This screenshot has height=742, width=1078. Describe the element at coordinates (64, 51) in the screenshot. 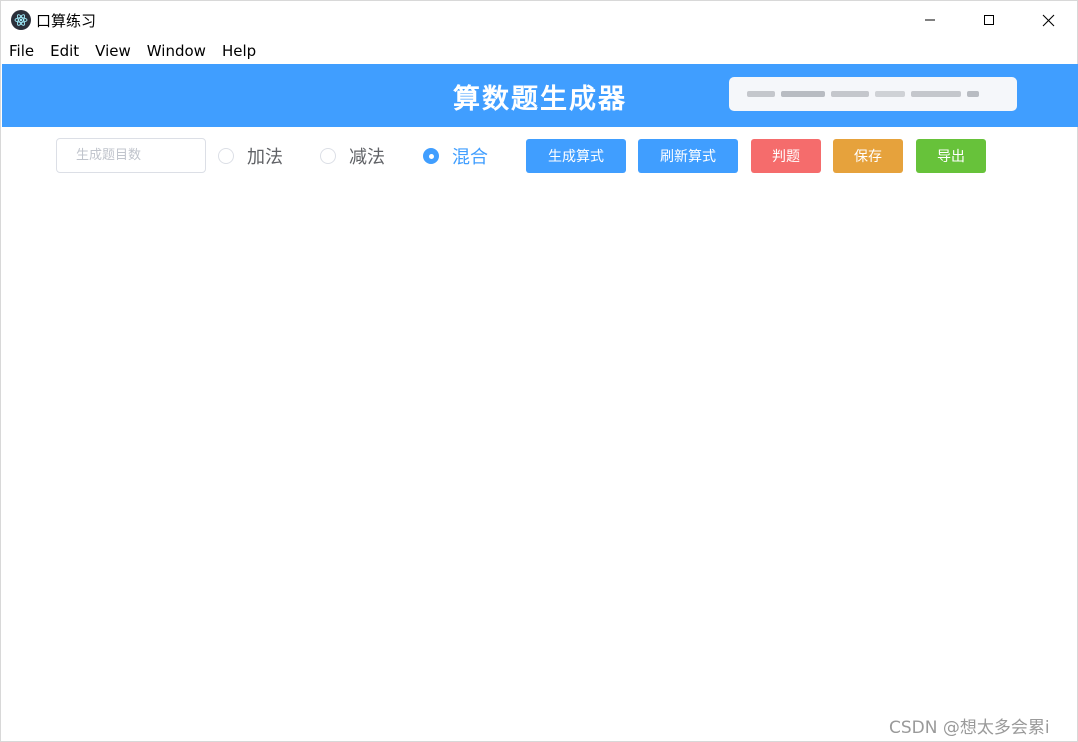

I see `menu-edit: Edit` at that location.